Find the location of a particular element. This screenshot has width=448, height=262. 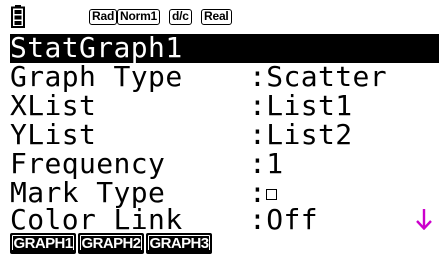

menu-item-label: Frequency is located at coordinates (88, 163).